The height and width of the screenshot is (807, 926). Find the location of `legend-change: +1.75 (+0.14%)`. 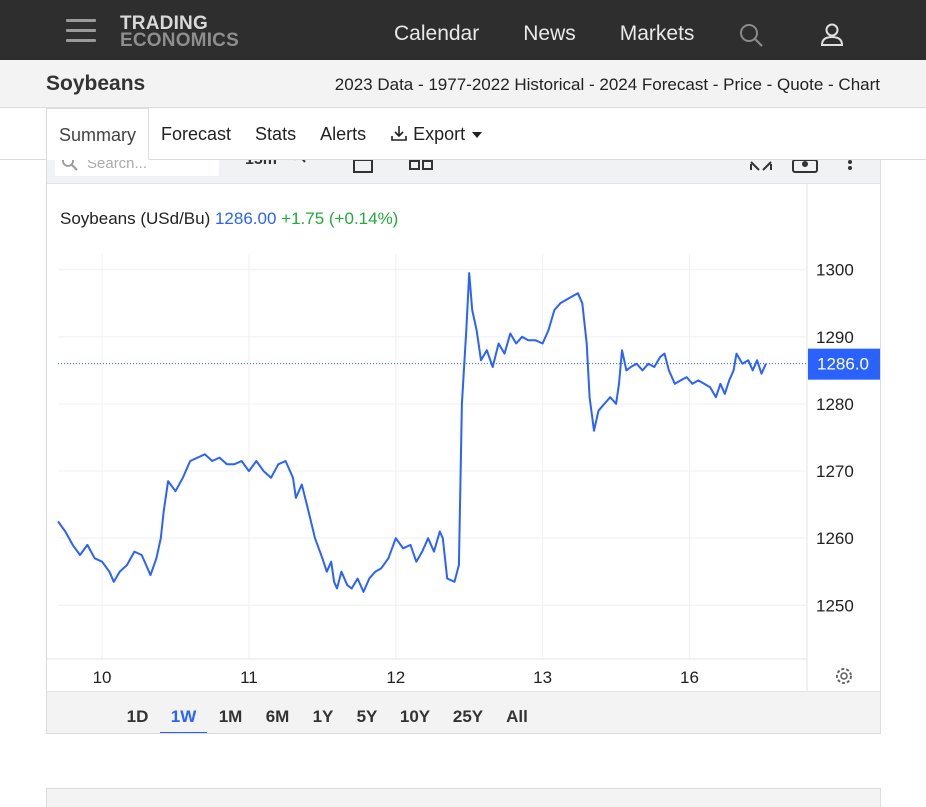

legend-change: +1.75 (+0.14%) is located at coordinates (339, 218).